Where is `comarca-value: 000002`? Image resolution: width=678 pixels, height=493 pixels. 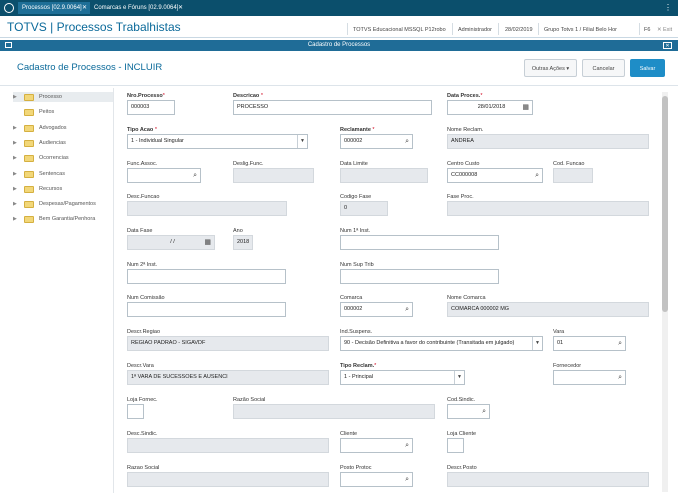 comarca-value: 000002 is located at coordinates (353, 309).